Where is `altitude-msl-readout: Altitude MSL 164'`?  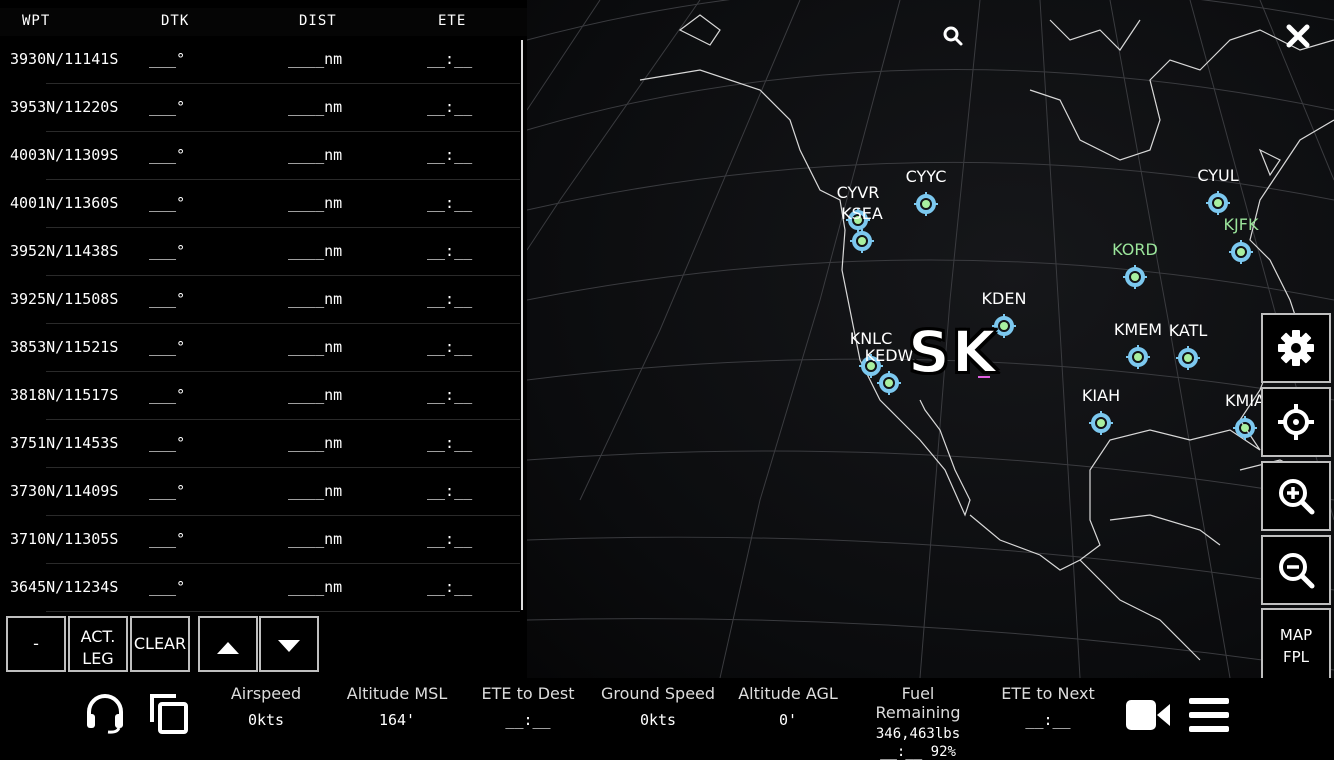
altitude-msl-readout: Altitude MSL 164' is located at coordinates (397, 706).